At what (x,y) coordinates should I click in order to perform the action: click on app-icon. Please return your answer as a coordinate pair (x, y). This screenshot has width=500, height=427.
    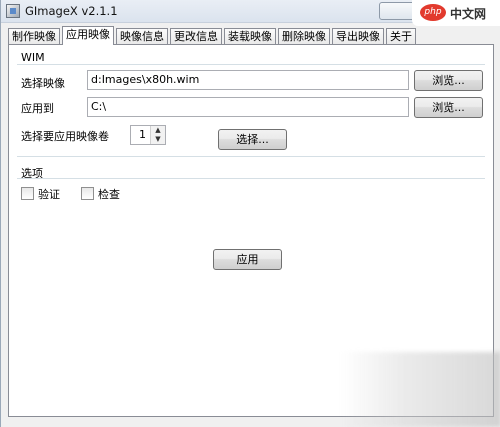
    Looking at the image, I should click on (13, 11).